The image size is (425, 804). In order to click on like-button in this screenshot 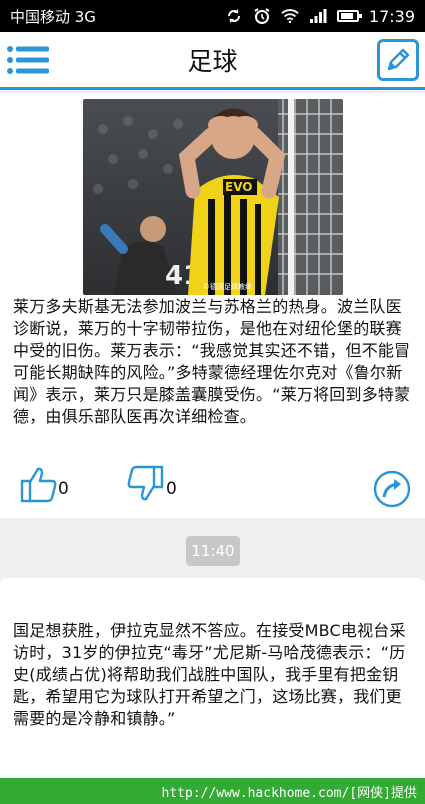, I will do `click(38, 484)`.